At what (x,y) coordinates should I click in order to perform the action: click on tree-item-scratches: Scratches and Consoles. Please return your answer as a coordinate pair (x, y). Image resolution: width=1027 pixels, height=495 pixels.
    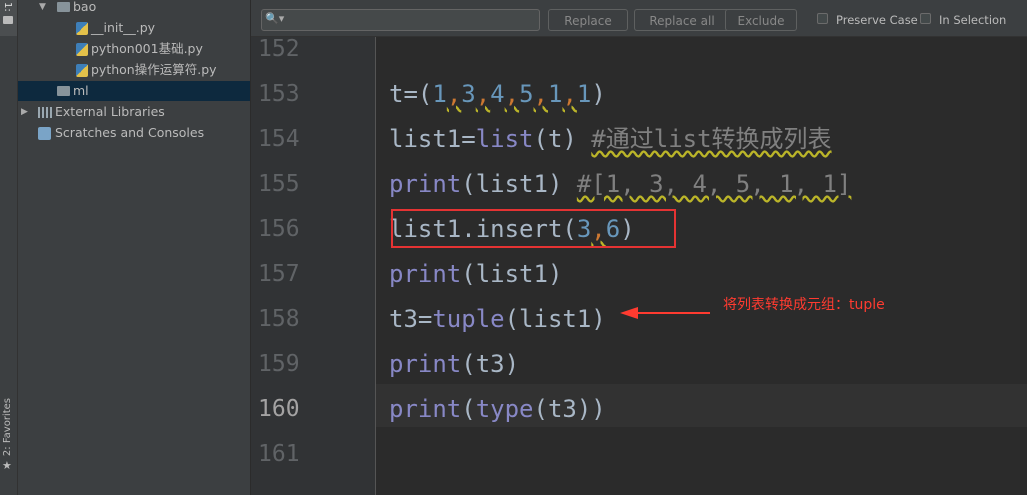
    Looking at the image, I should click on (134, 133).